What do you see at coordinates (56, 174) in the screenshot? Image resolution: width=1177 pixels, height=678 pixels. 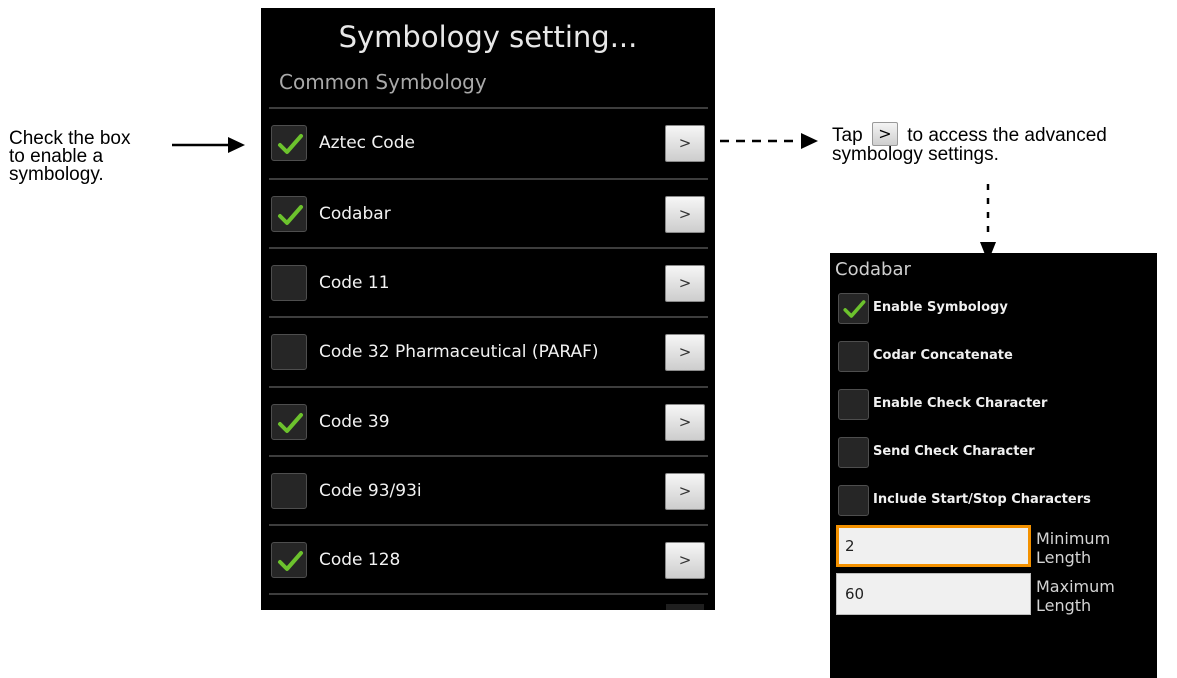 I see `annotation-line: symbology.` at bounding box center [56, 174].